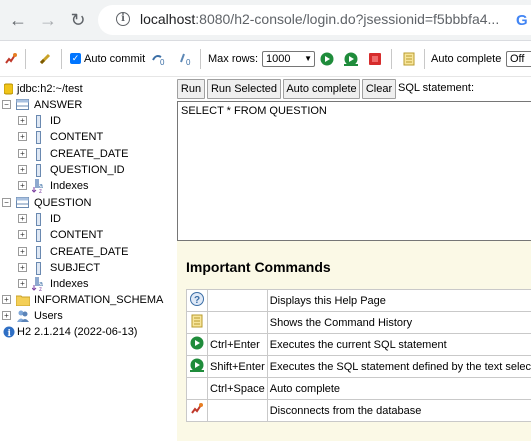  What do you see at coordinates (191, 89) in the screenshot?
I see `run-button: Run` at bounding box center [191, 89].